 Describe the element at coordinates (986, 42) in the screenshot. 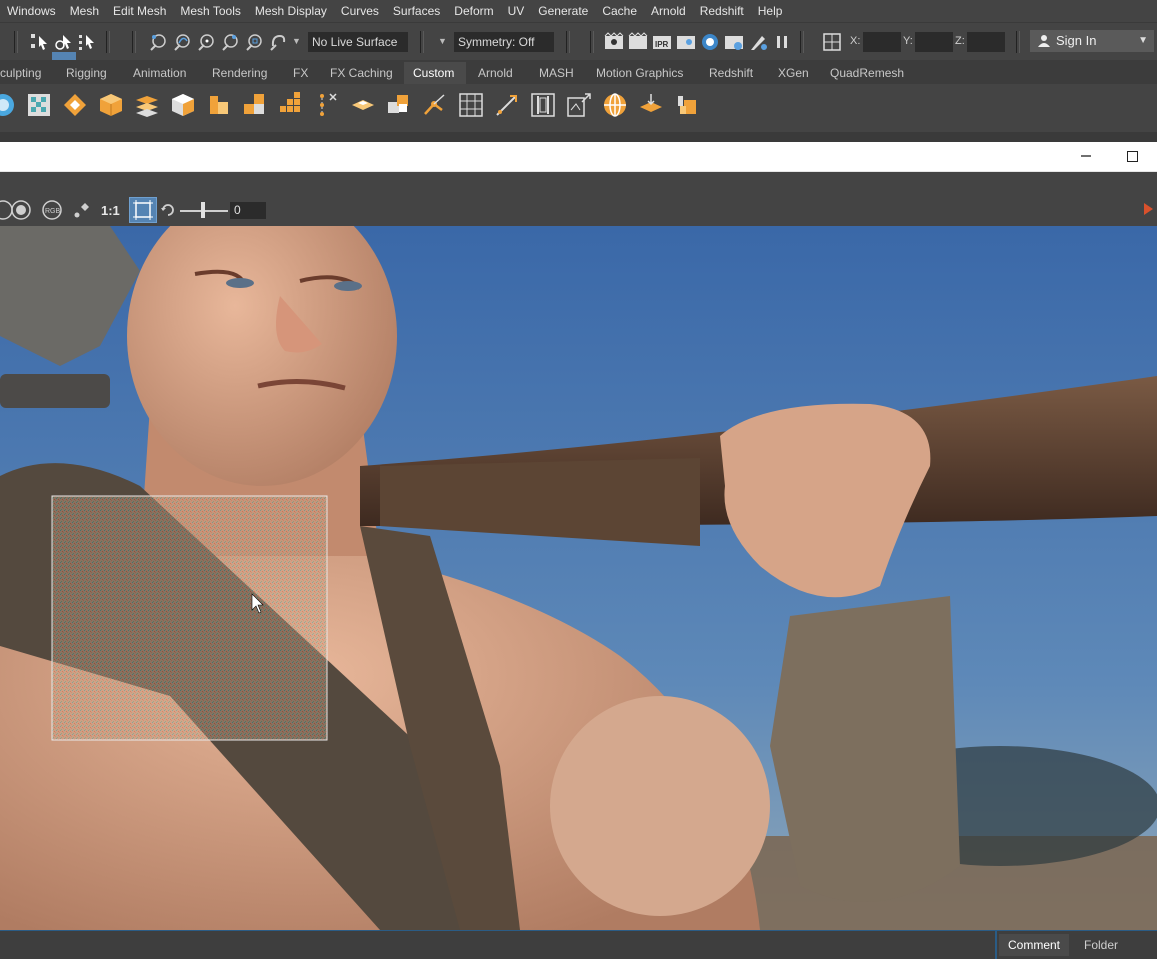

I see `coord-z-input` at that location.